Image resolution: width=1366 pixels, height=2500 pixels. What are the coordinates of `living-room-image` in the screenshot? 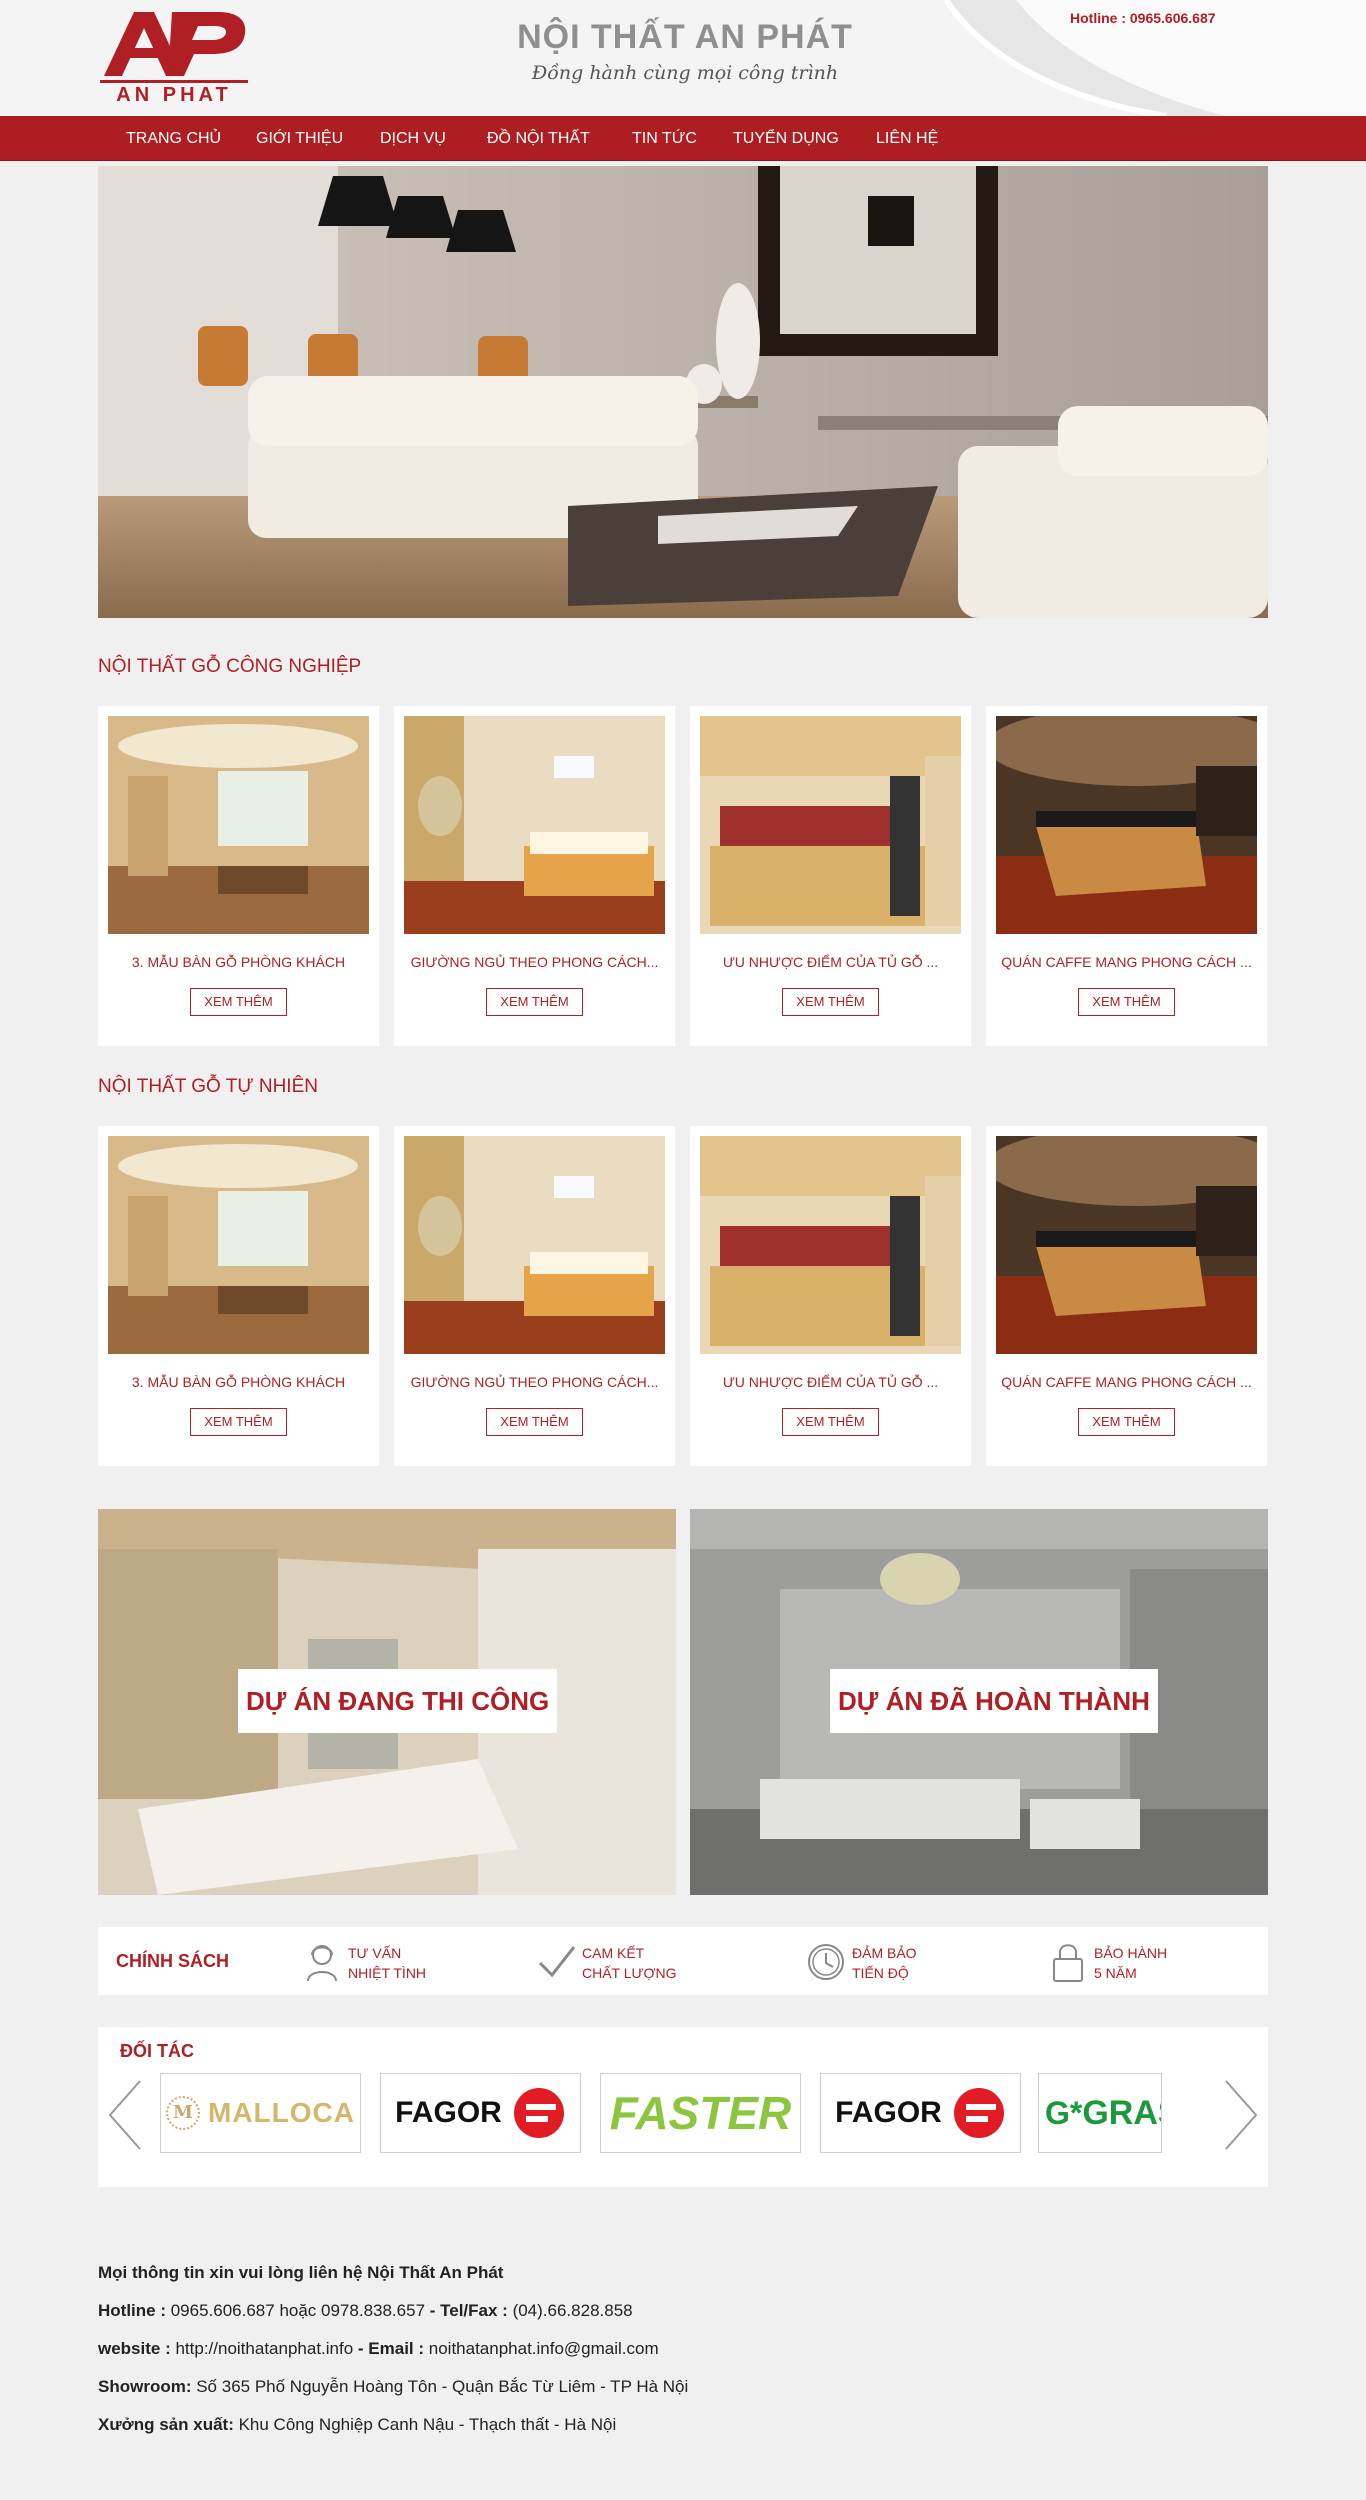 It's located at (238, 1245).